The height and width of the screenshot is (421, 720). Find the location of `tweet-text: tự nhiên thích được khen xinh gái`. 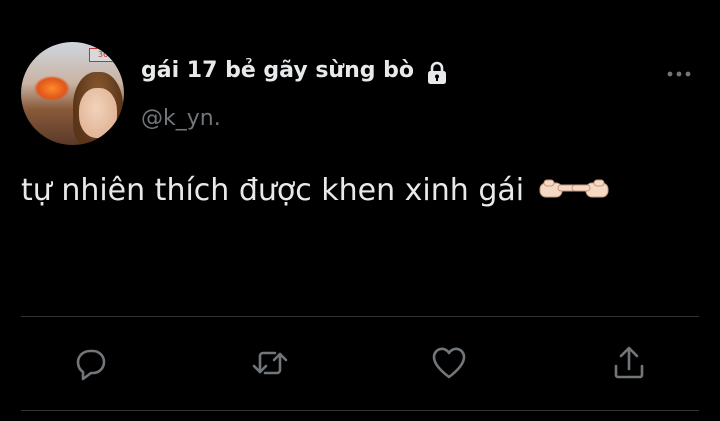

tweet-text: tự nhiên thích được khen xinh gái is located at coordinates (322, 191).